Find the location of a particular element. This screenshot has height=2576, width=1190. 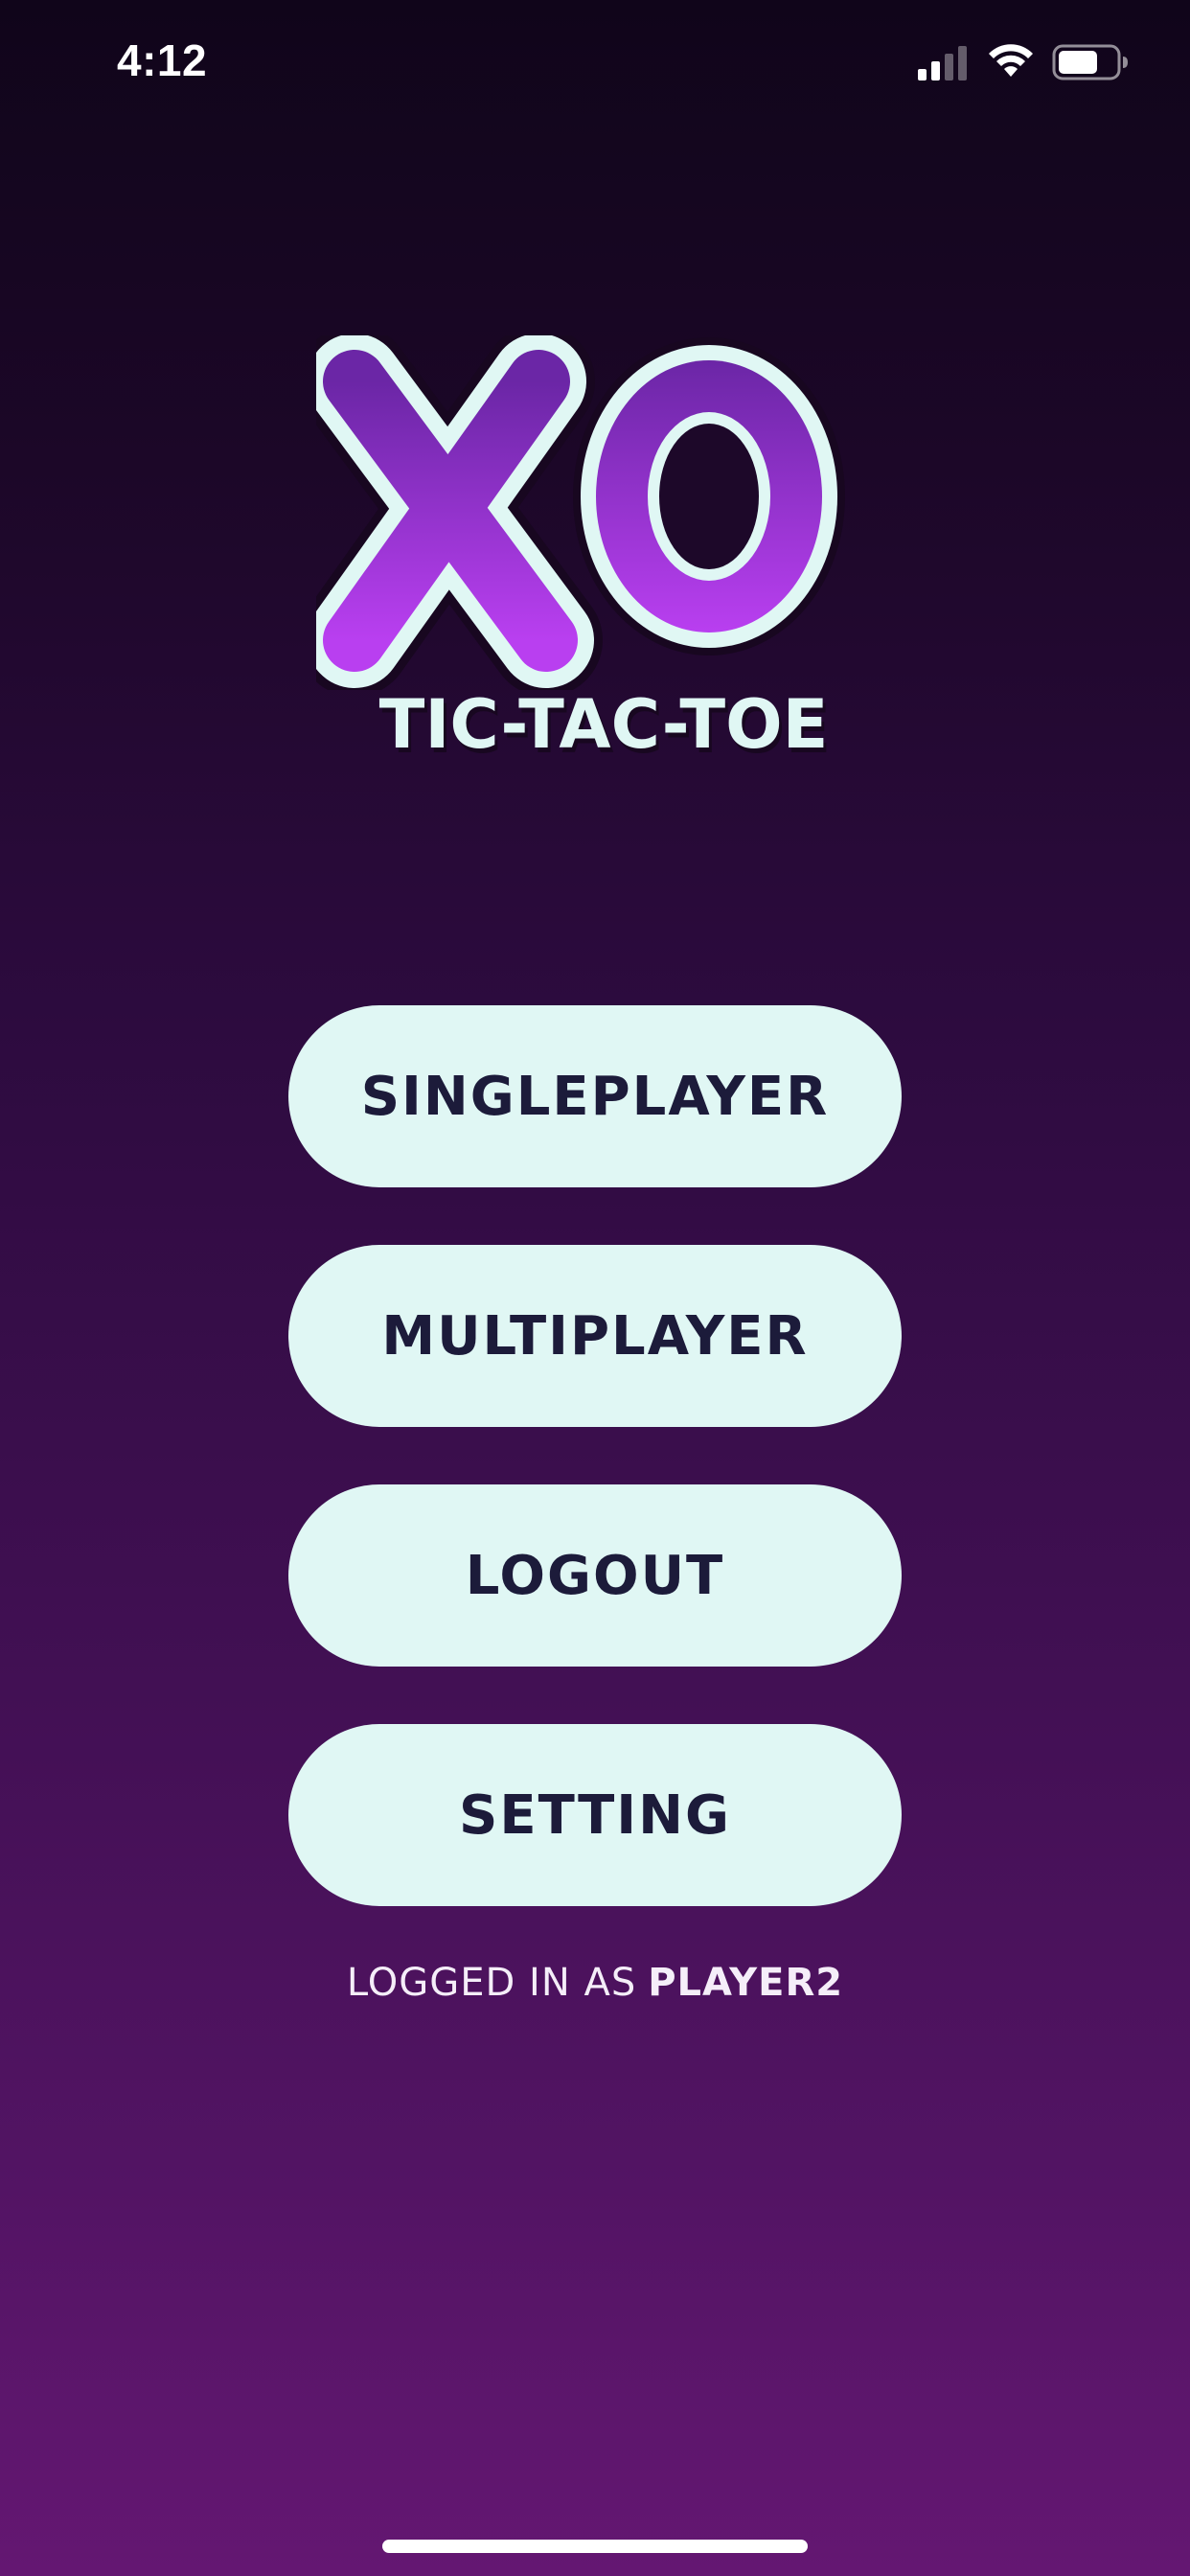

singleplayer-button: SINGLEPLAYER is located at coordinates (595, 1096).